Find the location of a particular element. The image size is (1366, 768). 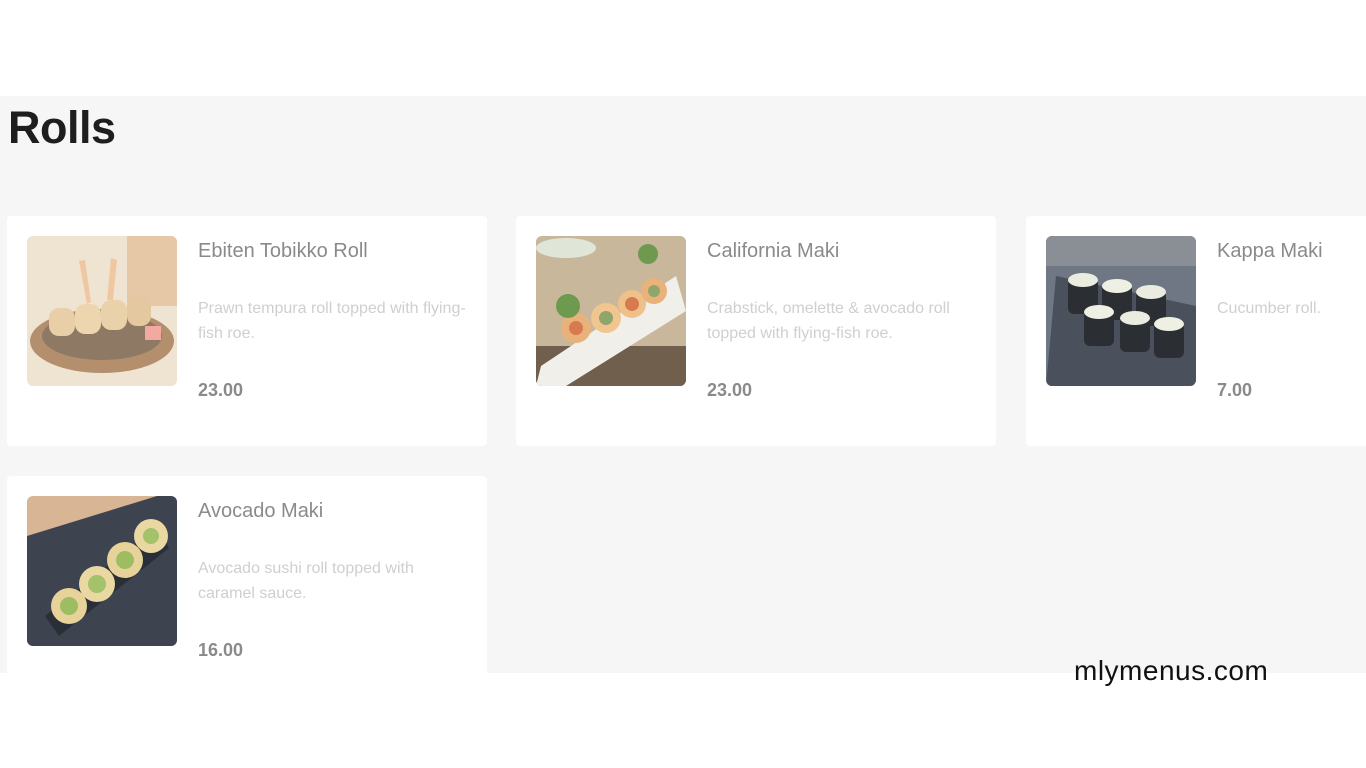

item-price: 16.00 is located at coordinates (221, 650).